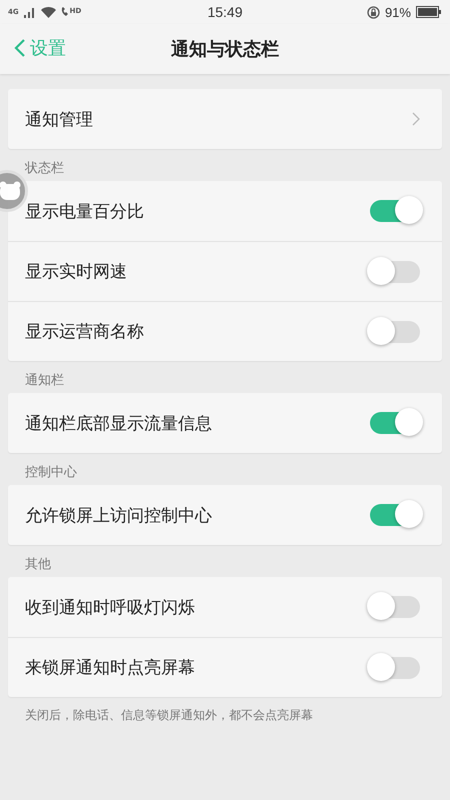  Describe the element at coordinates (59, 119) in the screenshot. I see `setting-label: 通知管理` at that location.